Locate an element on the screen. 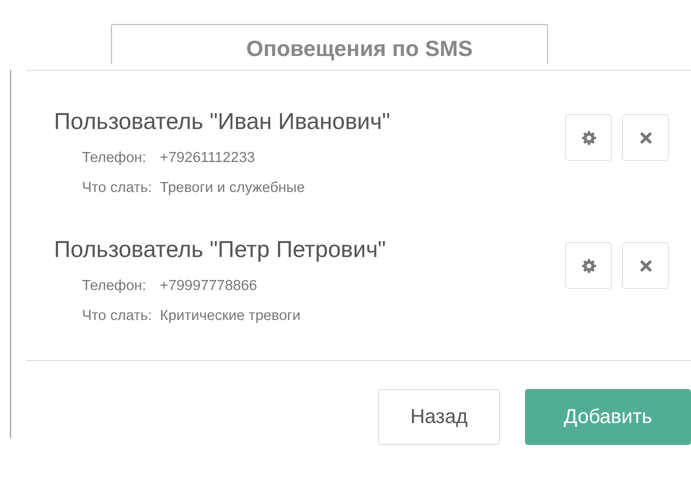 Image resolution: width=691 pixels, height=484 pixels. dialog-title: Оповещения по SMS is located at coordinates (359, 49).